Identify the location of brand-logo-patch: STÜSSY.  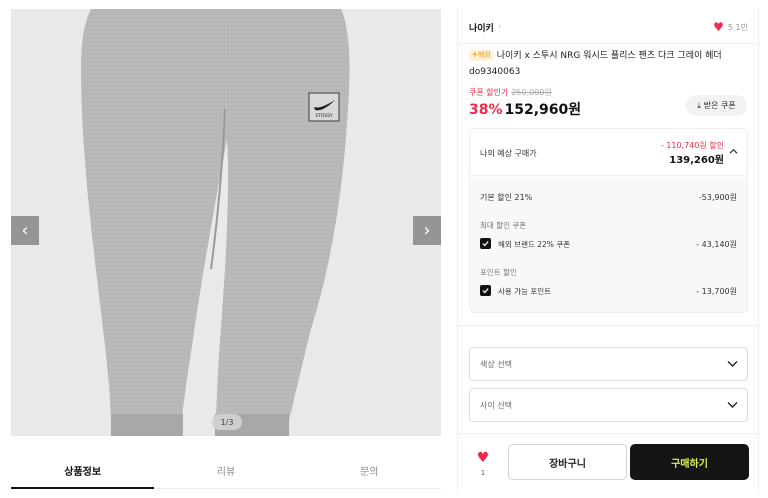
(324, 107).